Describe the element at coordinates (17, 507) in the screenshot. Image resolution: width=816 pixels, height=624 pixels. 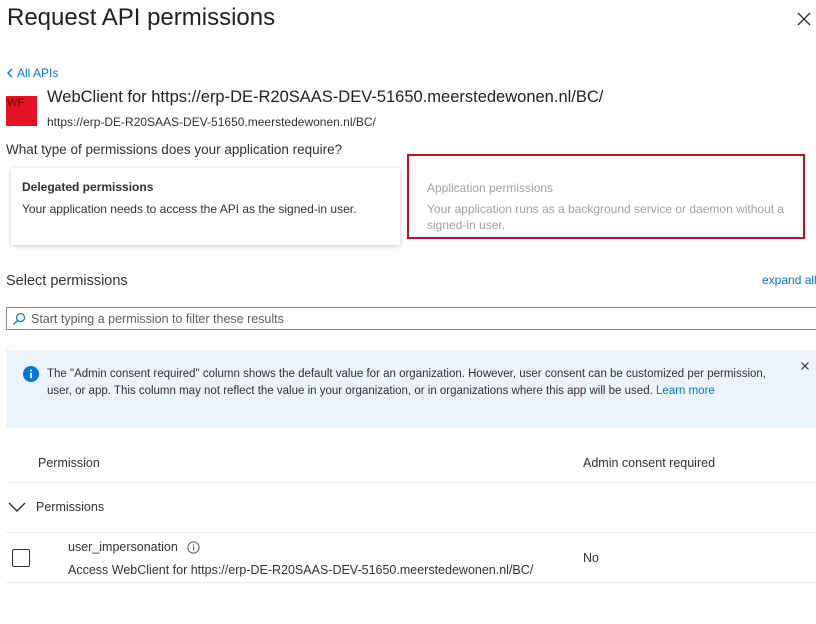
I see `chevron-down-icon` at that location.